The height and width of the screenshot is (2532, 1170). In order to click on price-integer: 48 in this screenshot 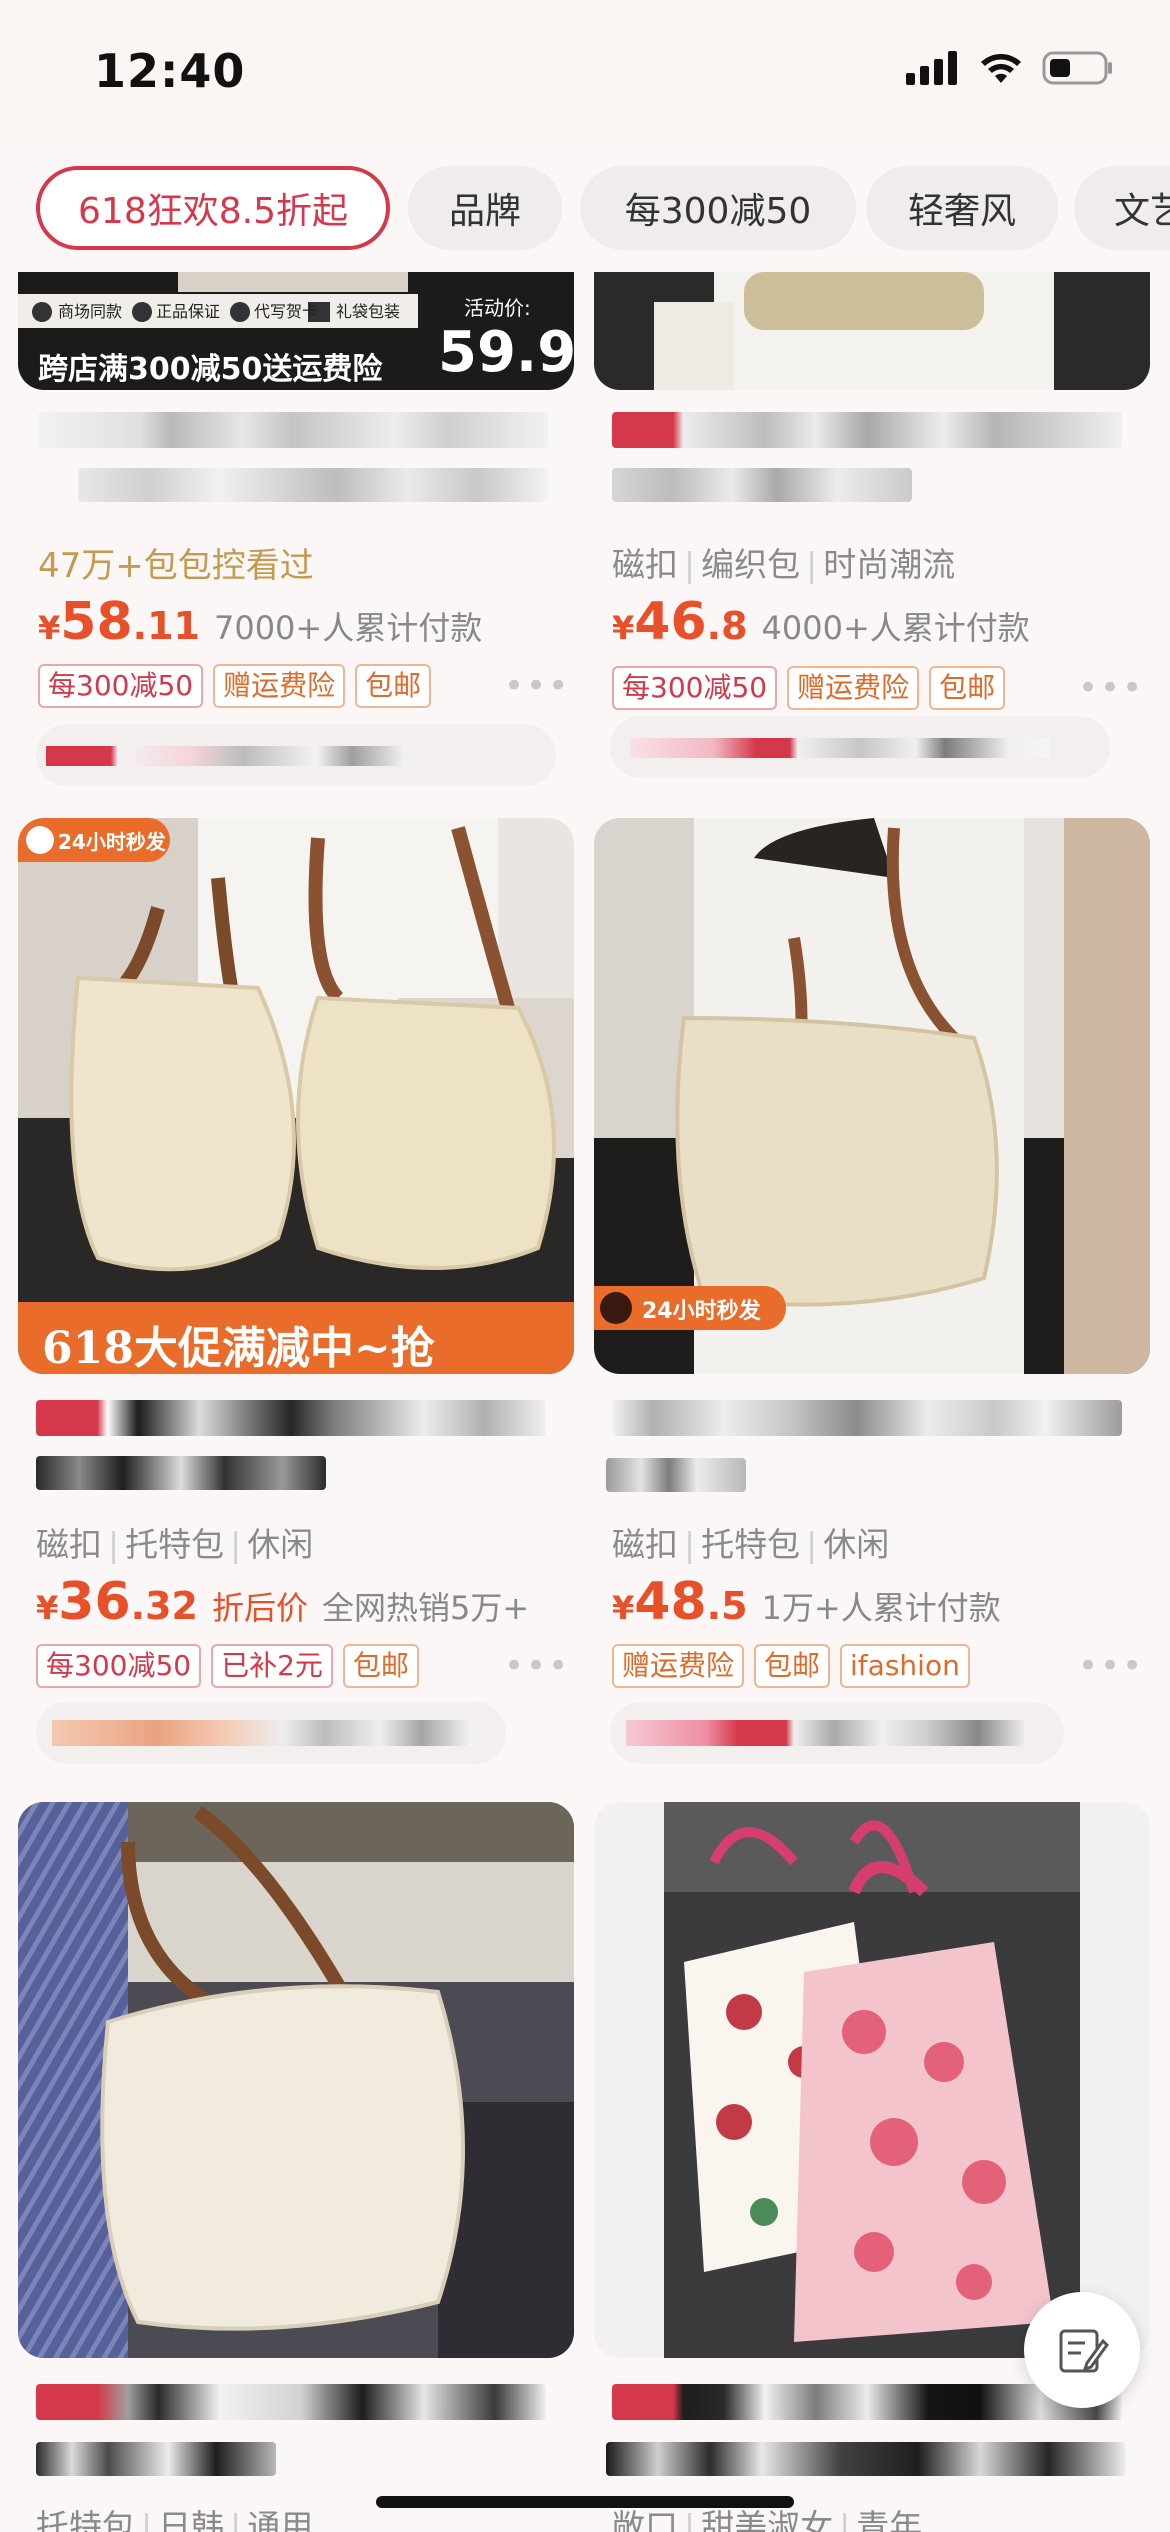, I will do `click(670, 1602)`.